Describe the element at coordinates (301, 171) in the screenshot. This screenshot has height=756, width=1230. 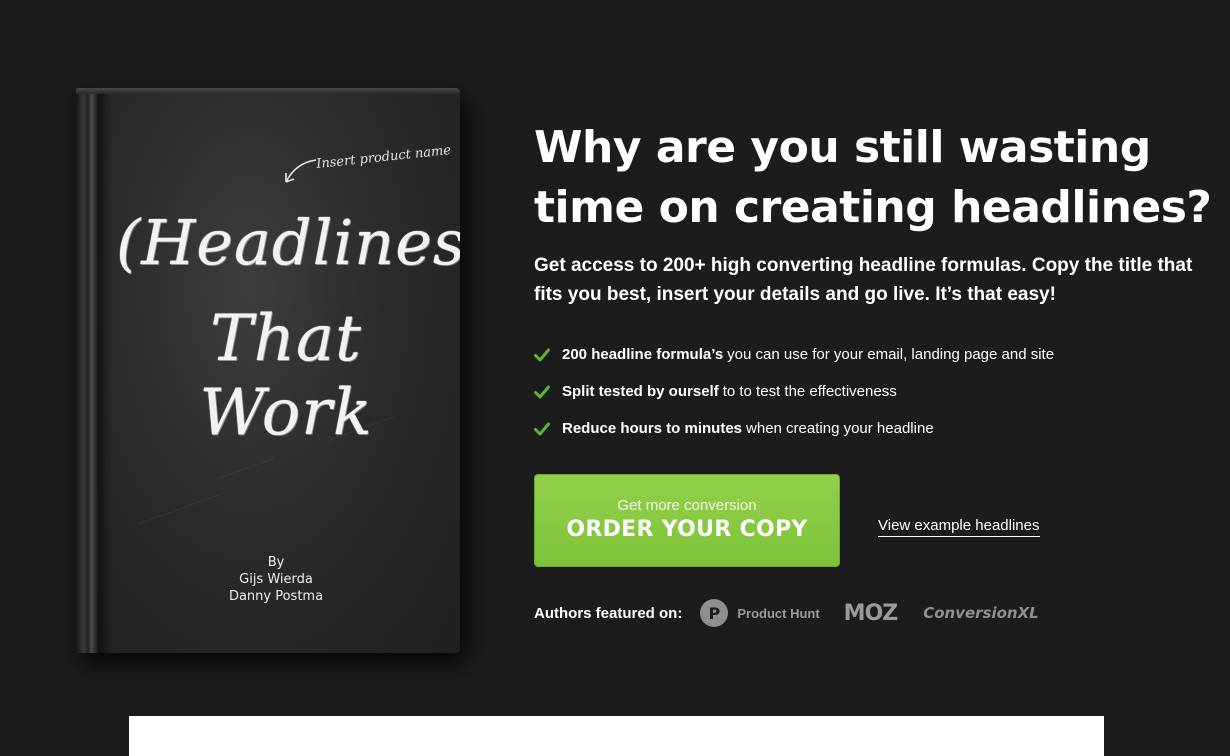
I see `arrow-icon` at that location.